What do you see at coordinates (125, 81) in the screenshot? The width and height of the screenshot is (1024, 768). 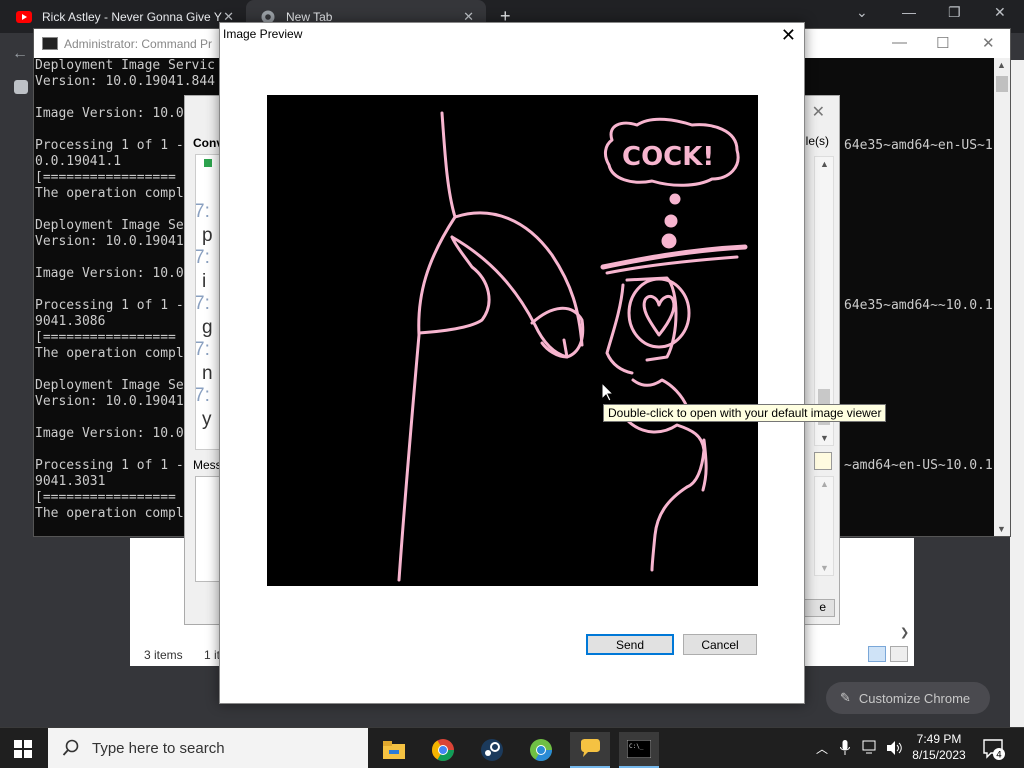 I see `cmd-line: Version: 10.0.19041.844` at bounding box center [125, 81].